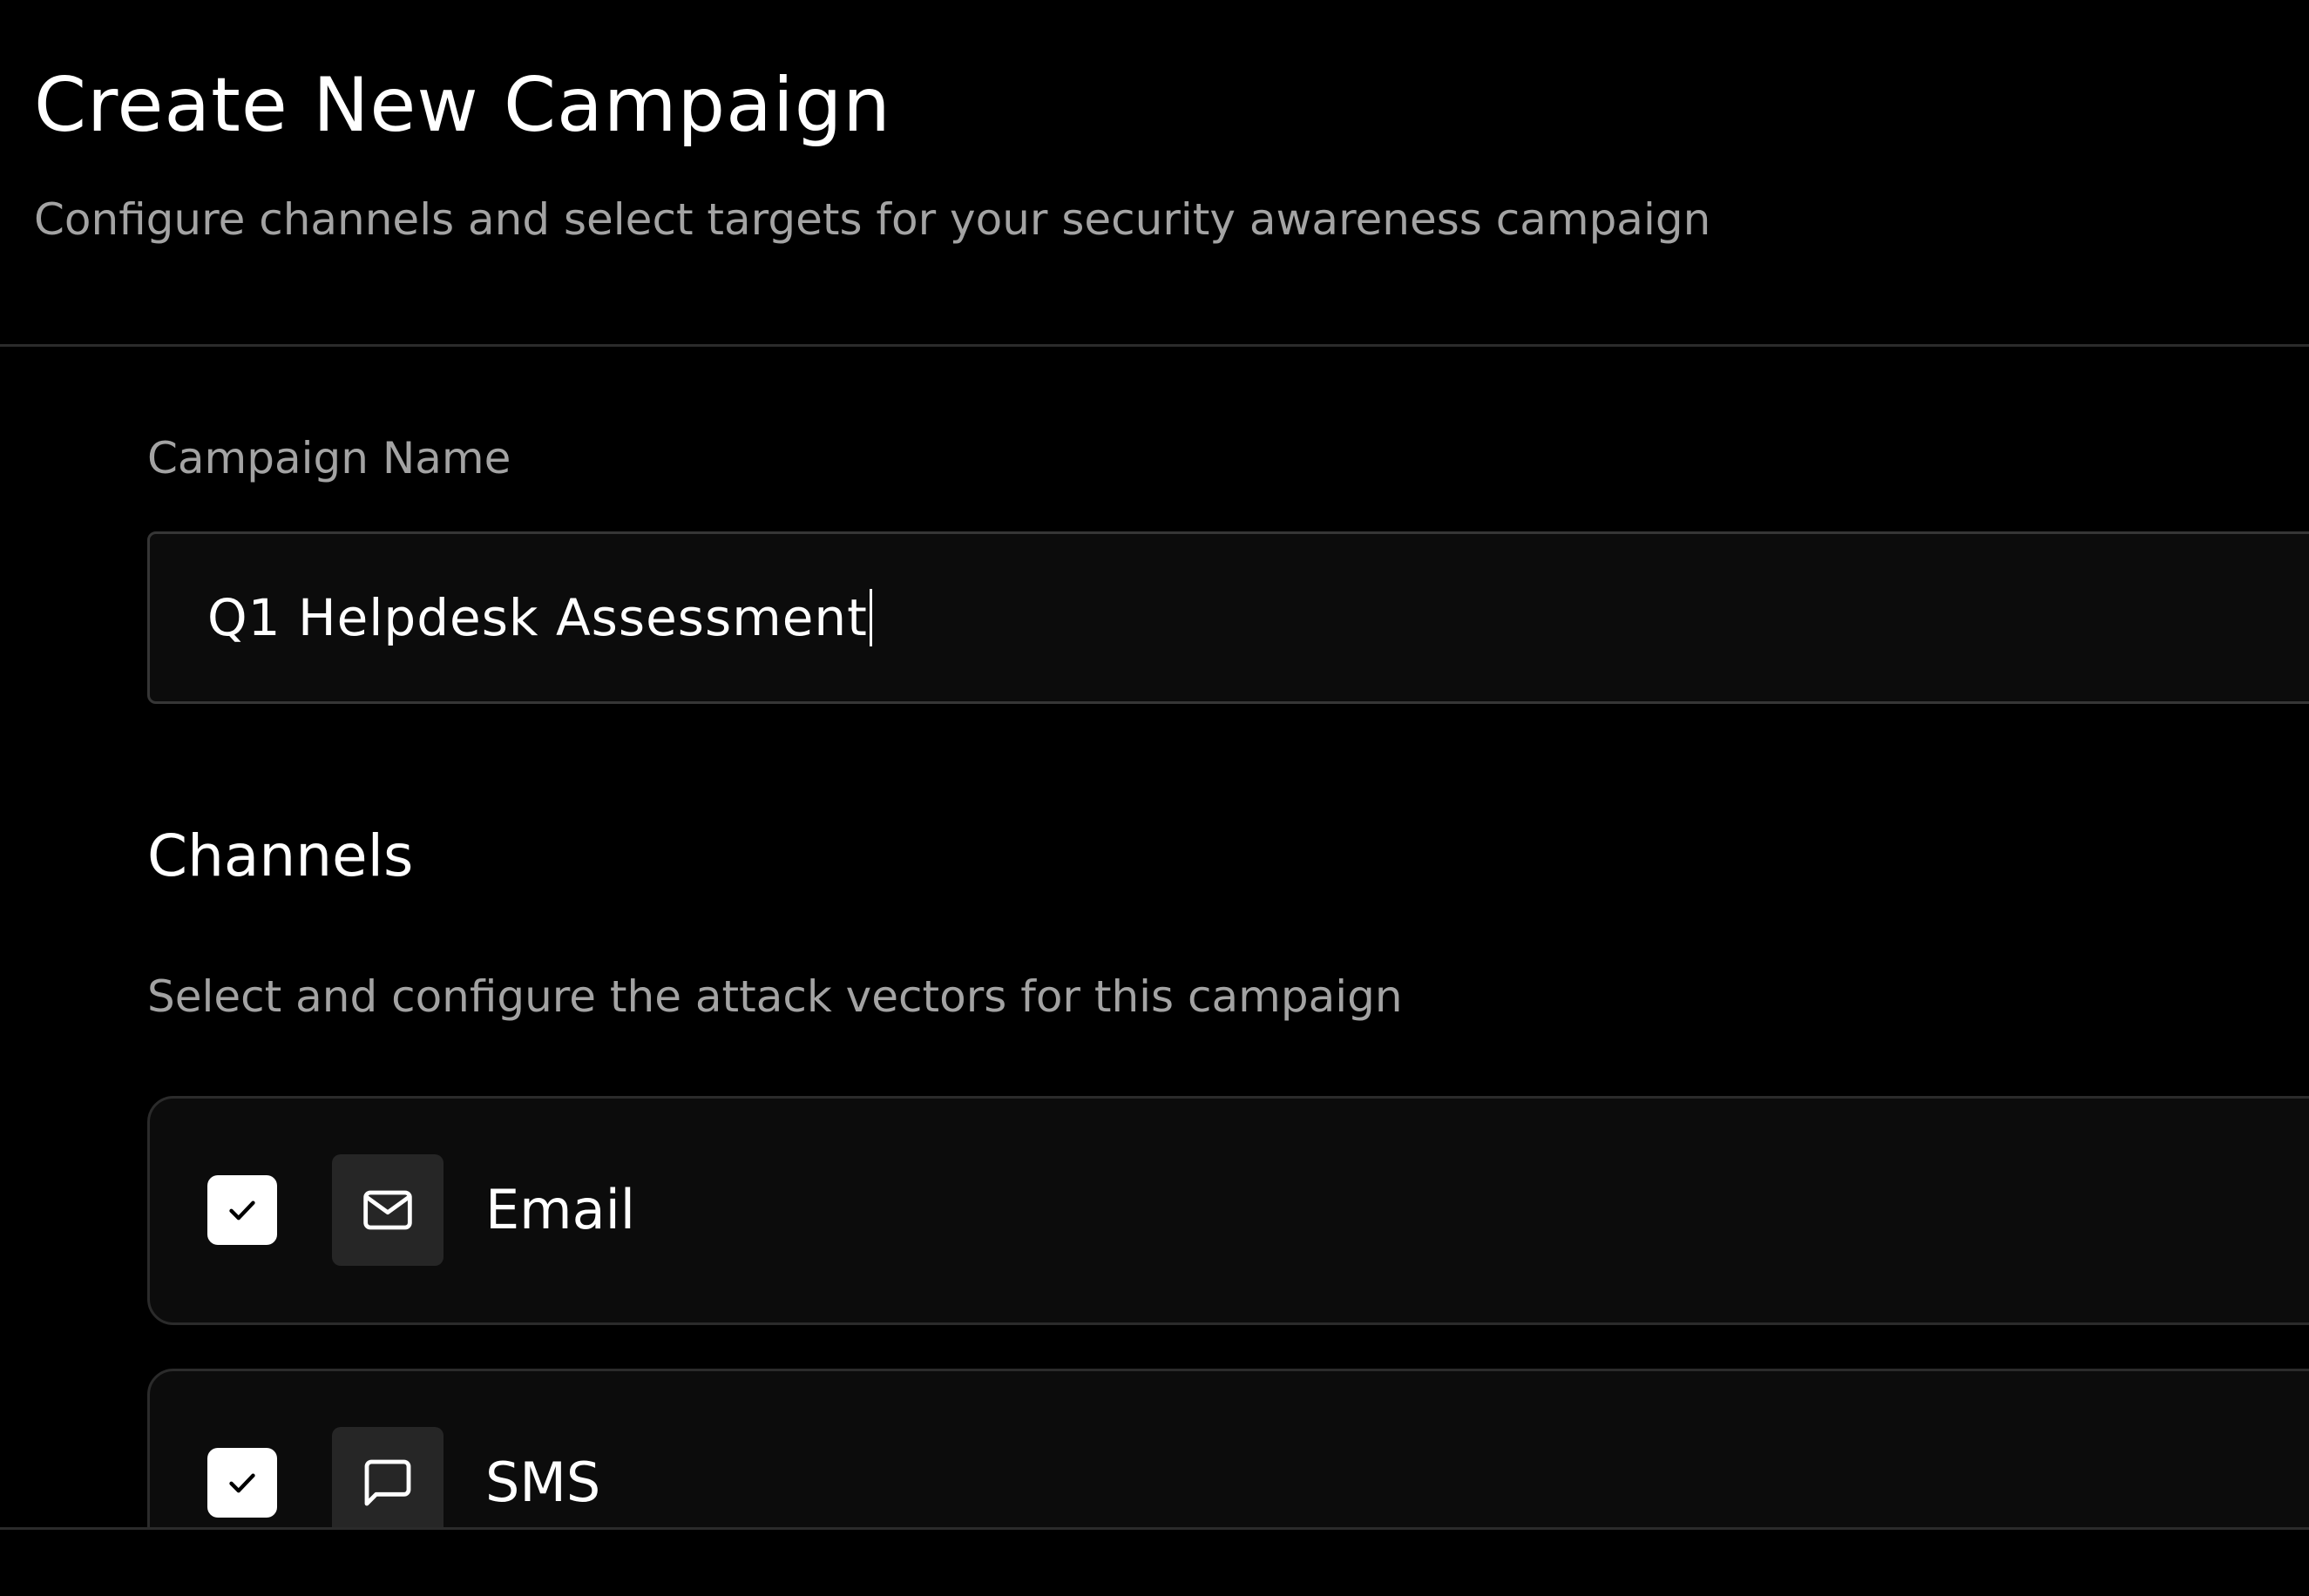 Image resolution: width=2309 pixels, height=1596 pixels. I want to click on email-icon-tile, so click(388, 1210).